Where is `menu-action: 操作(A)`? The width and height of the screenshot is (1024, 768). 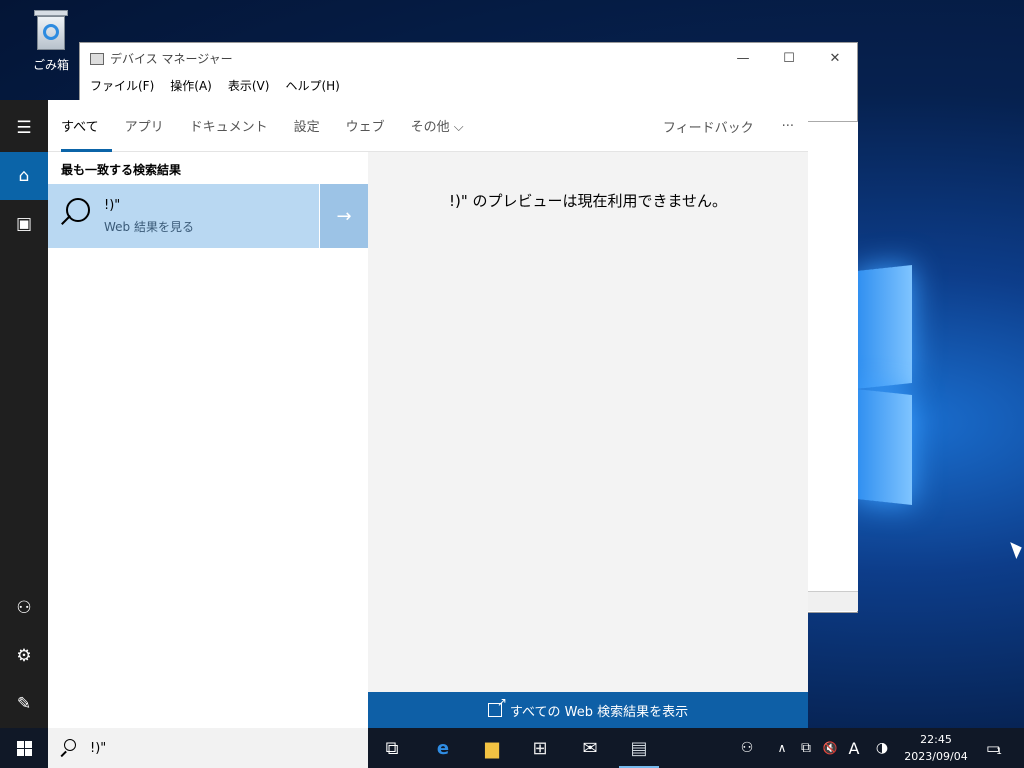 menu-action: 操作(A) is located at coordinates (191, 85).